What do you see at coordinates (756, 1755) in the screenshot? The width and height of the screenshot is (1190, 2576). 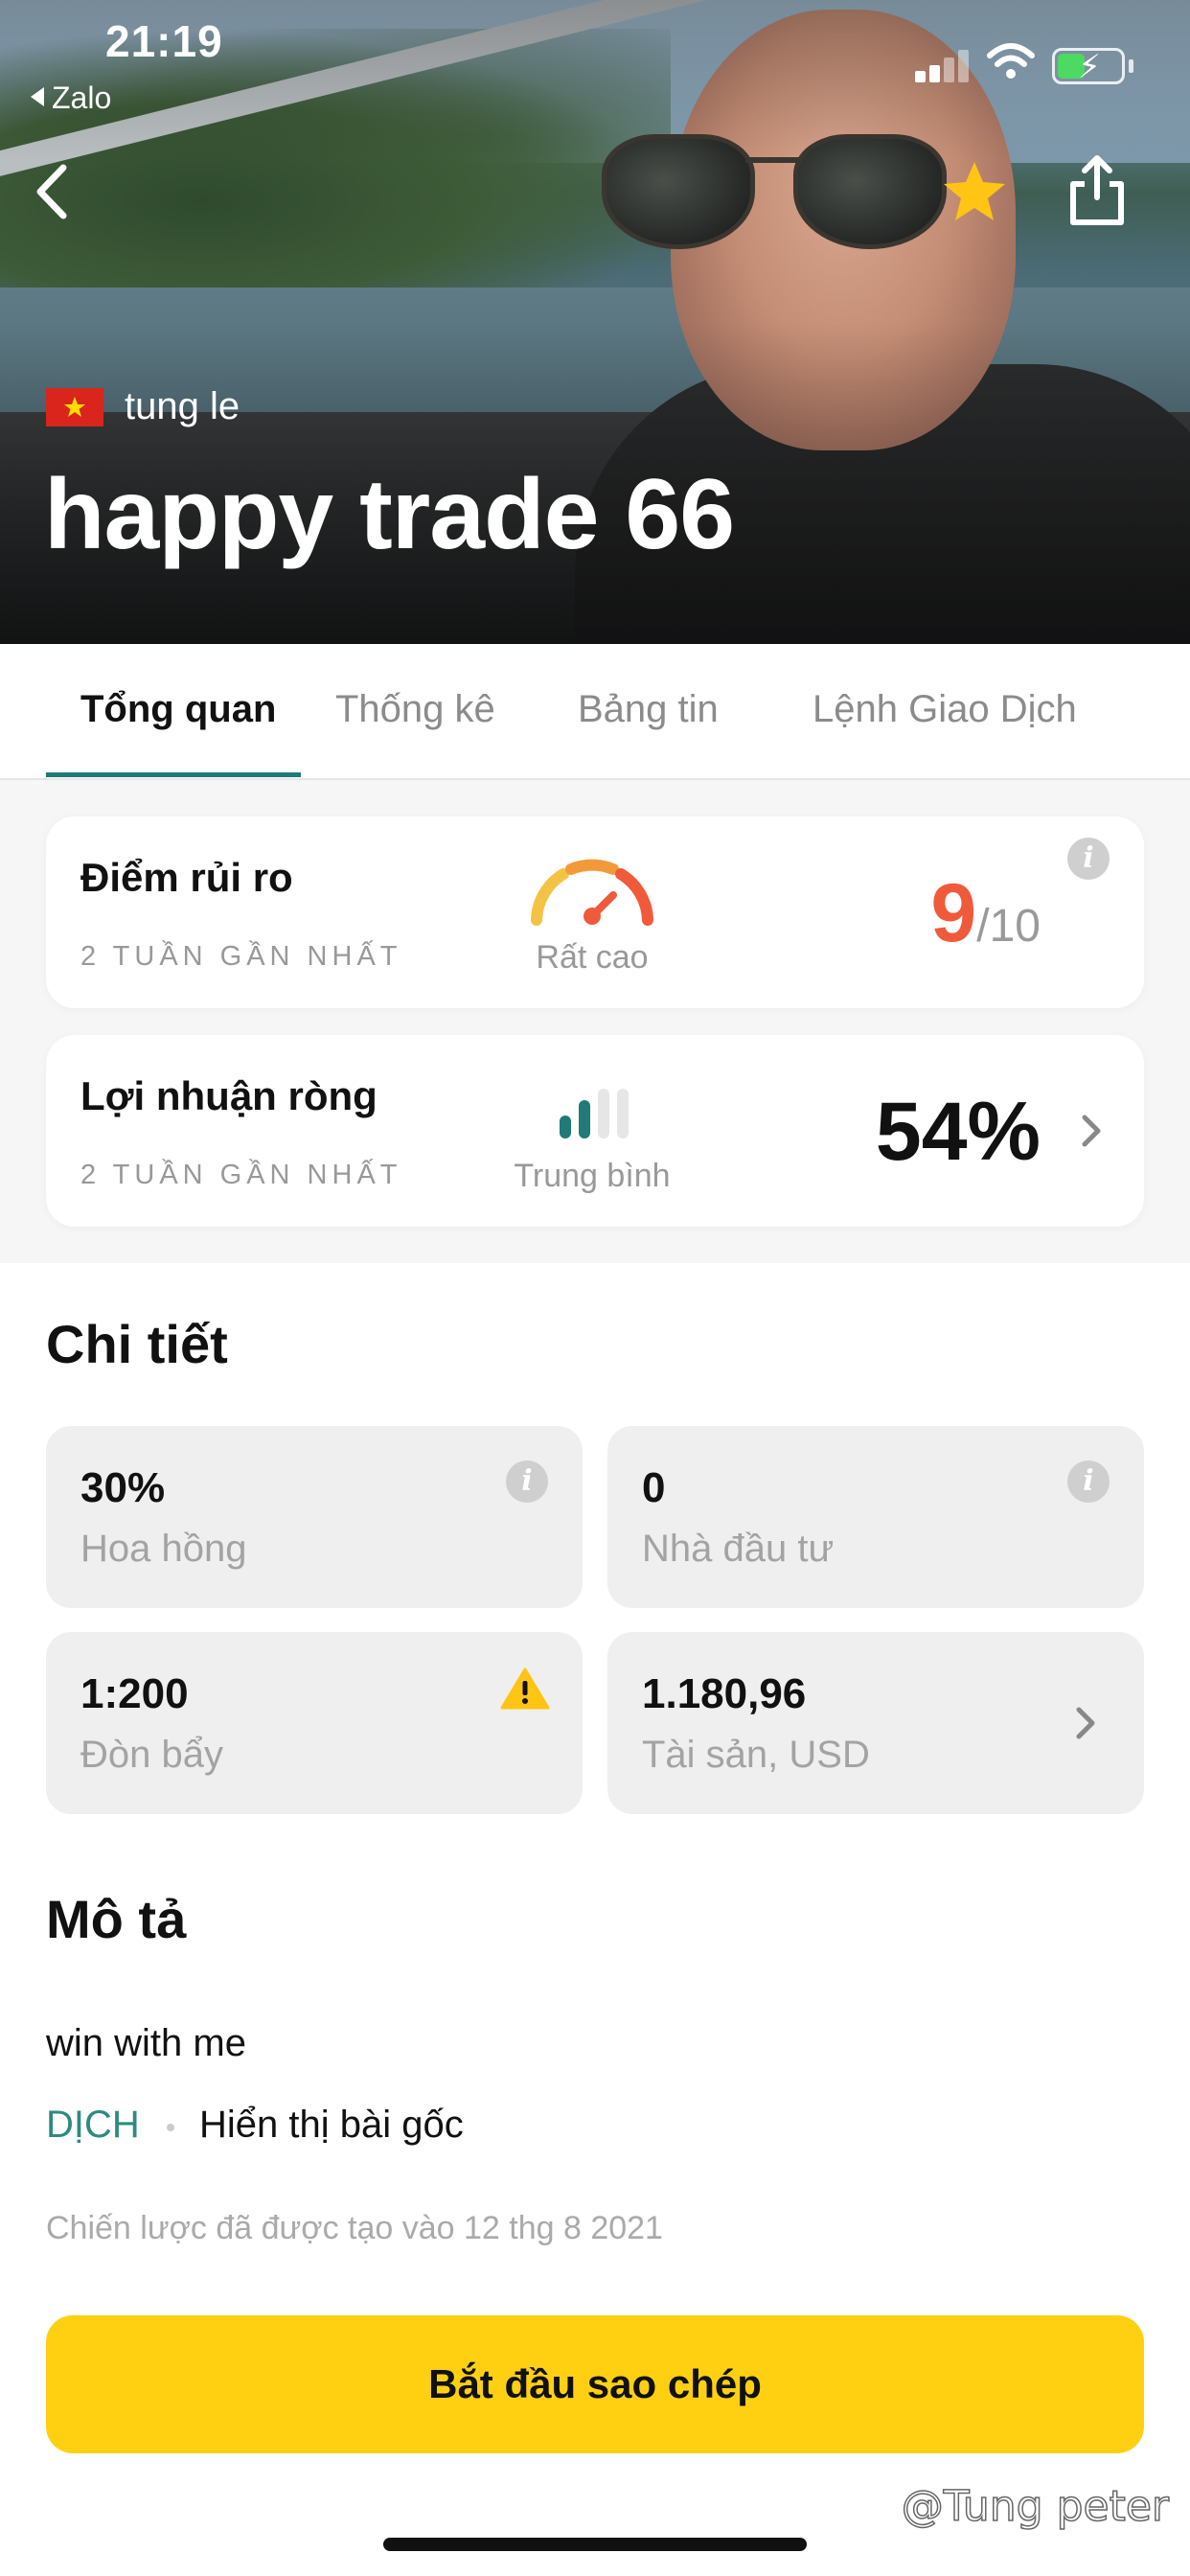 I see `assets-label: Tài sản, USD` at bounding box center [756, 1755].